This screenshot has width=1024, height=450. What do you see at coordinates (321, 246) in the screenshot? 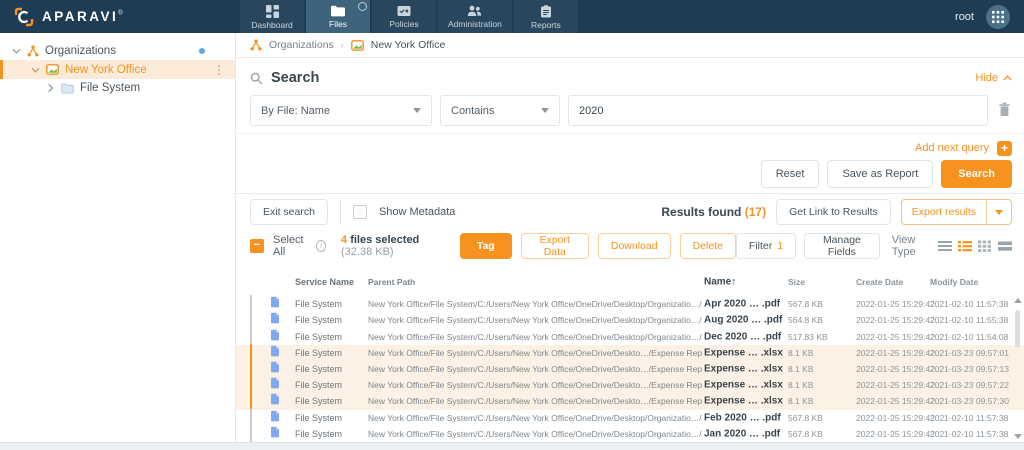
I see `info-icon: i` at bounding box center [321, 246].